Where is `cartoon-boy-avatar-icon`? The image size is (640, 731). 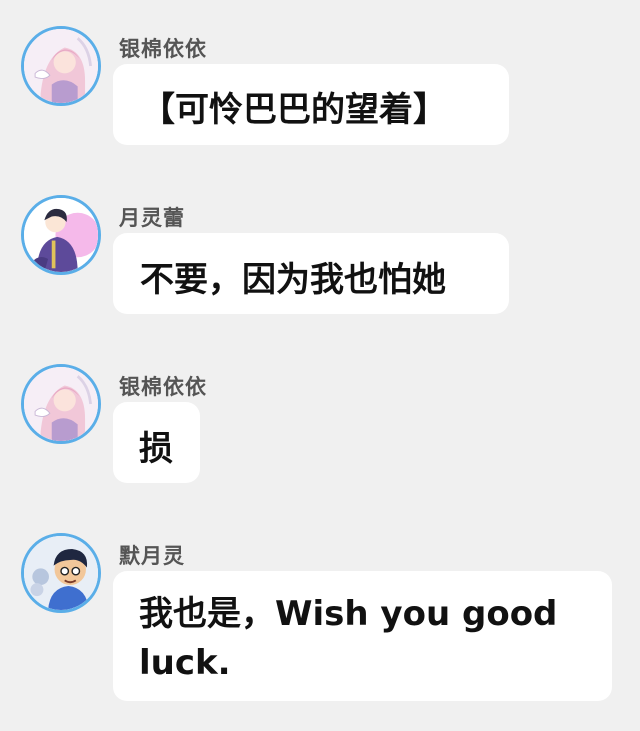
cartoon-boy-avatar-icon is located at coordinates (61, 573).